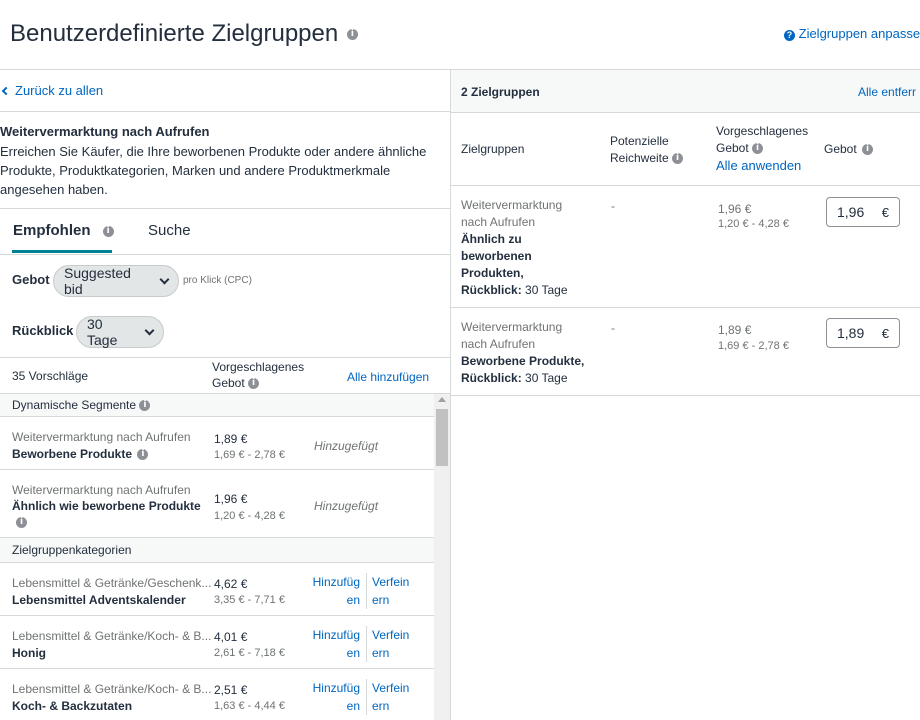 The height and width of the screenshot is (720, 920). Describe the element at coordinates (753, 224) in the screenshot. I see `row-suggested-range: 1,20 € - 4,28 €` at that location.